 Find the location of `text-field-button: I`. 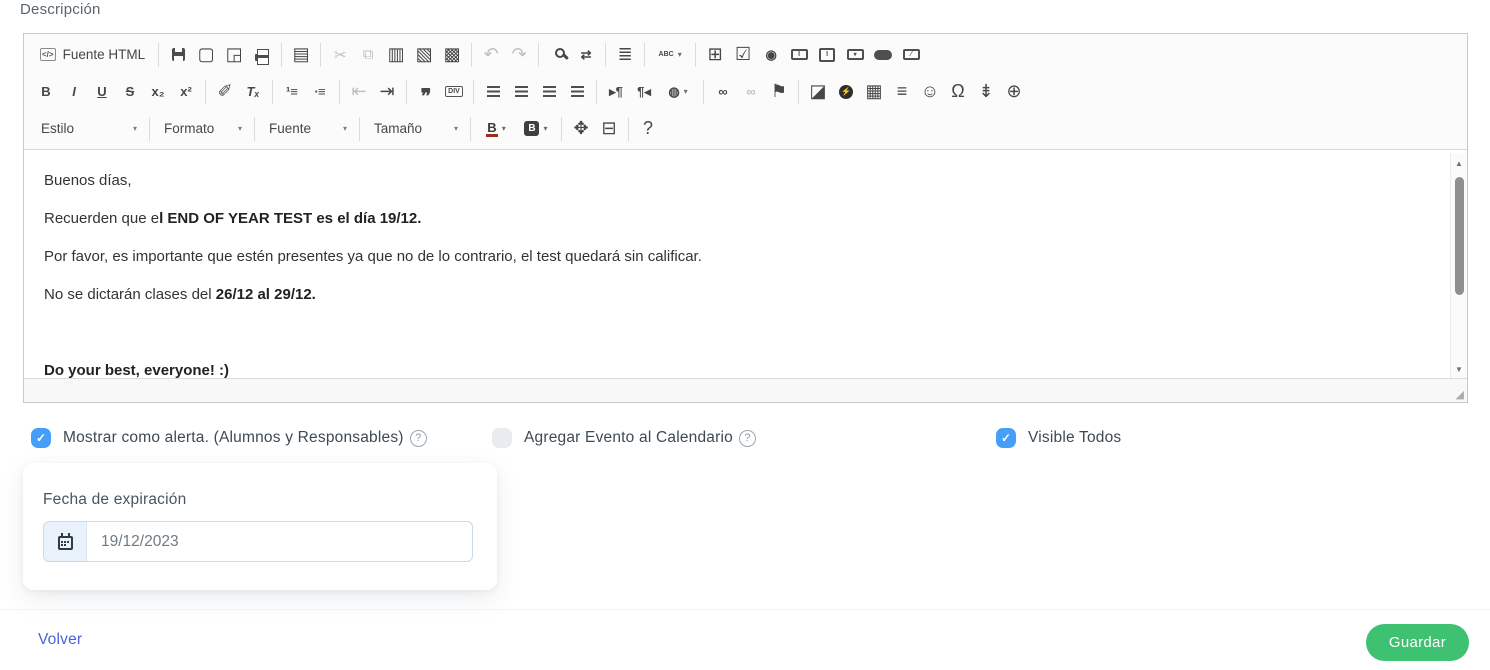

text-field-button: I is located at coordinates (799, 55).